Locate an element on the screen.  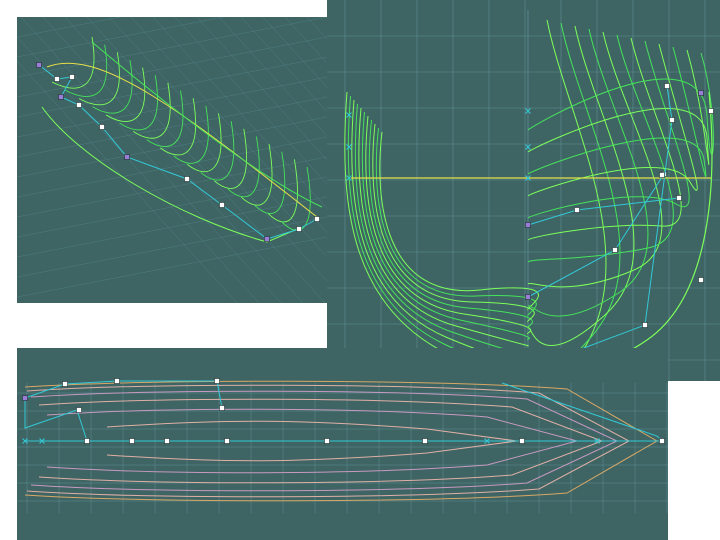
vertex-marker-icon is located at coordinates (349, 147).